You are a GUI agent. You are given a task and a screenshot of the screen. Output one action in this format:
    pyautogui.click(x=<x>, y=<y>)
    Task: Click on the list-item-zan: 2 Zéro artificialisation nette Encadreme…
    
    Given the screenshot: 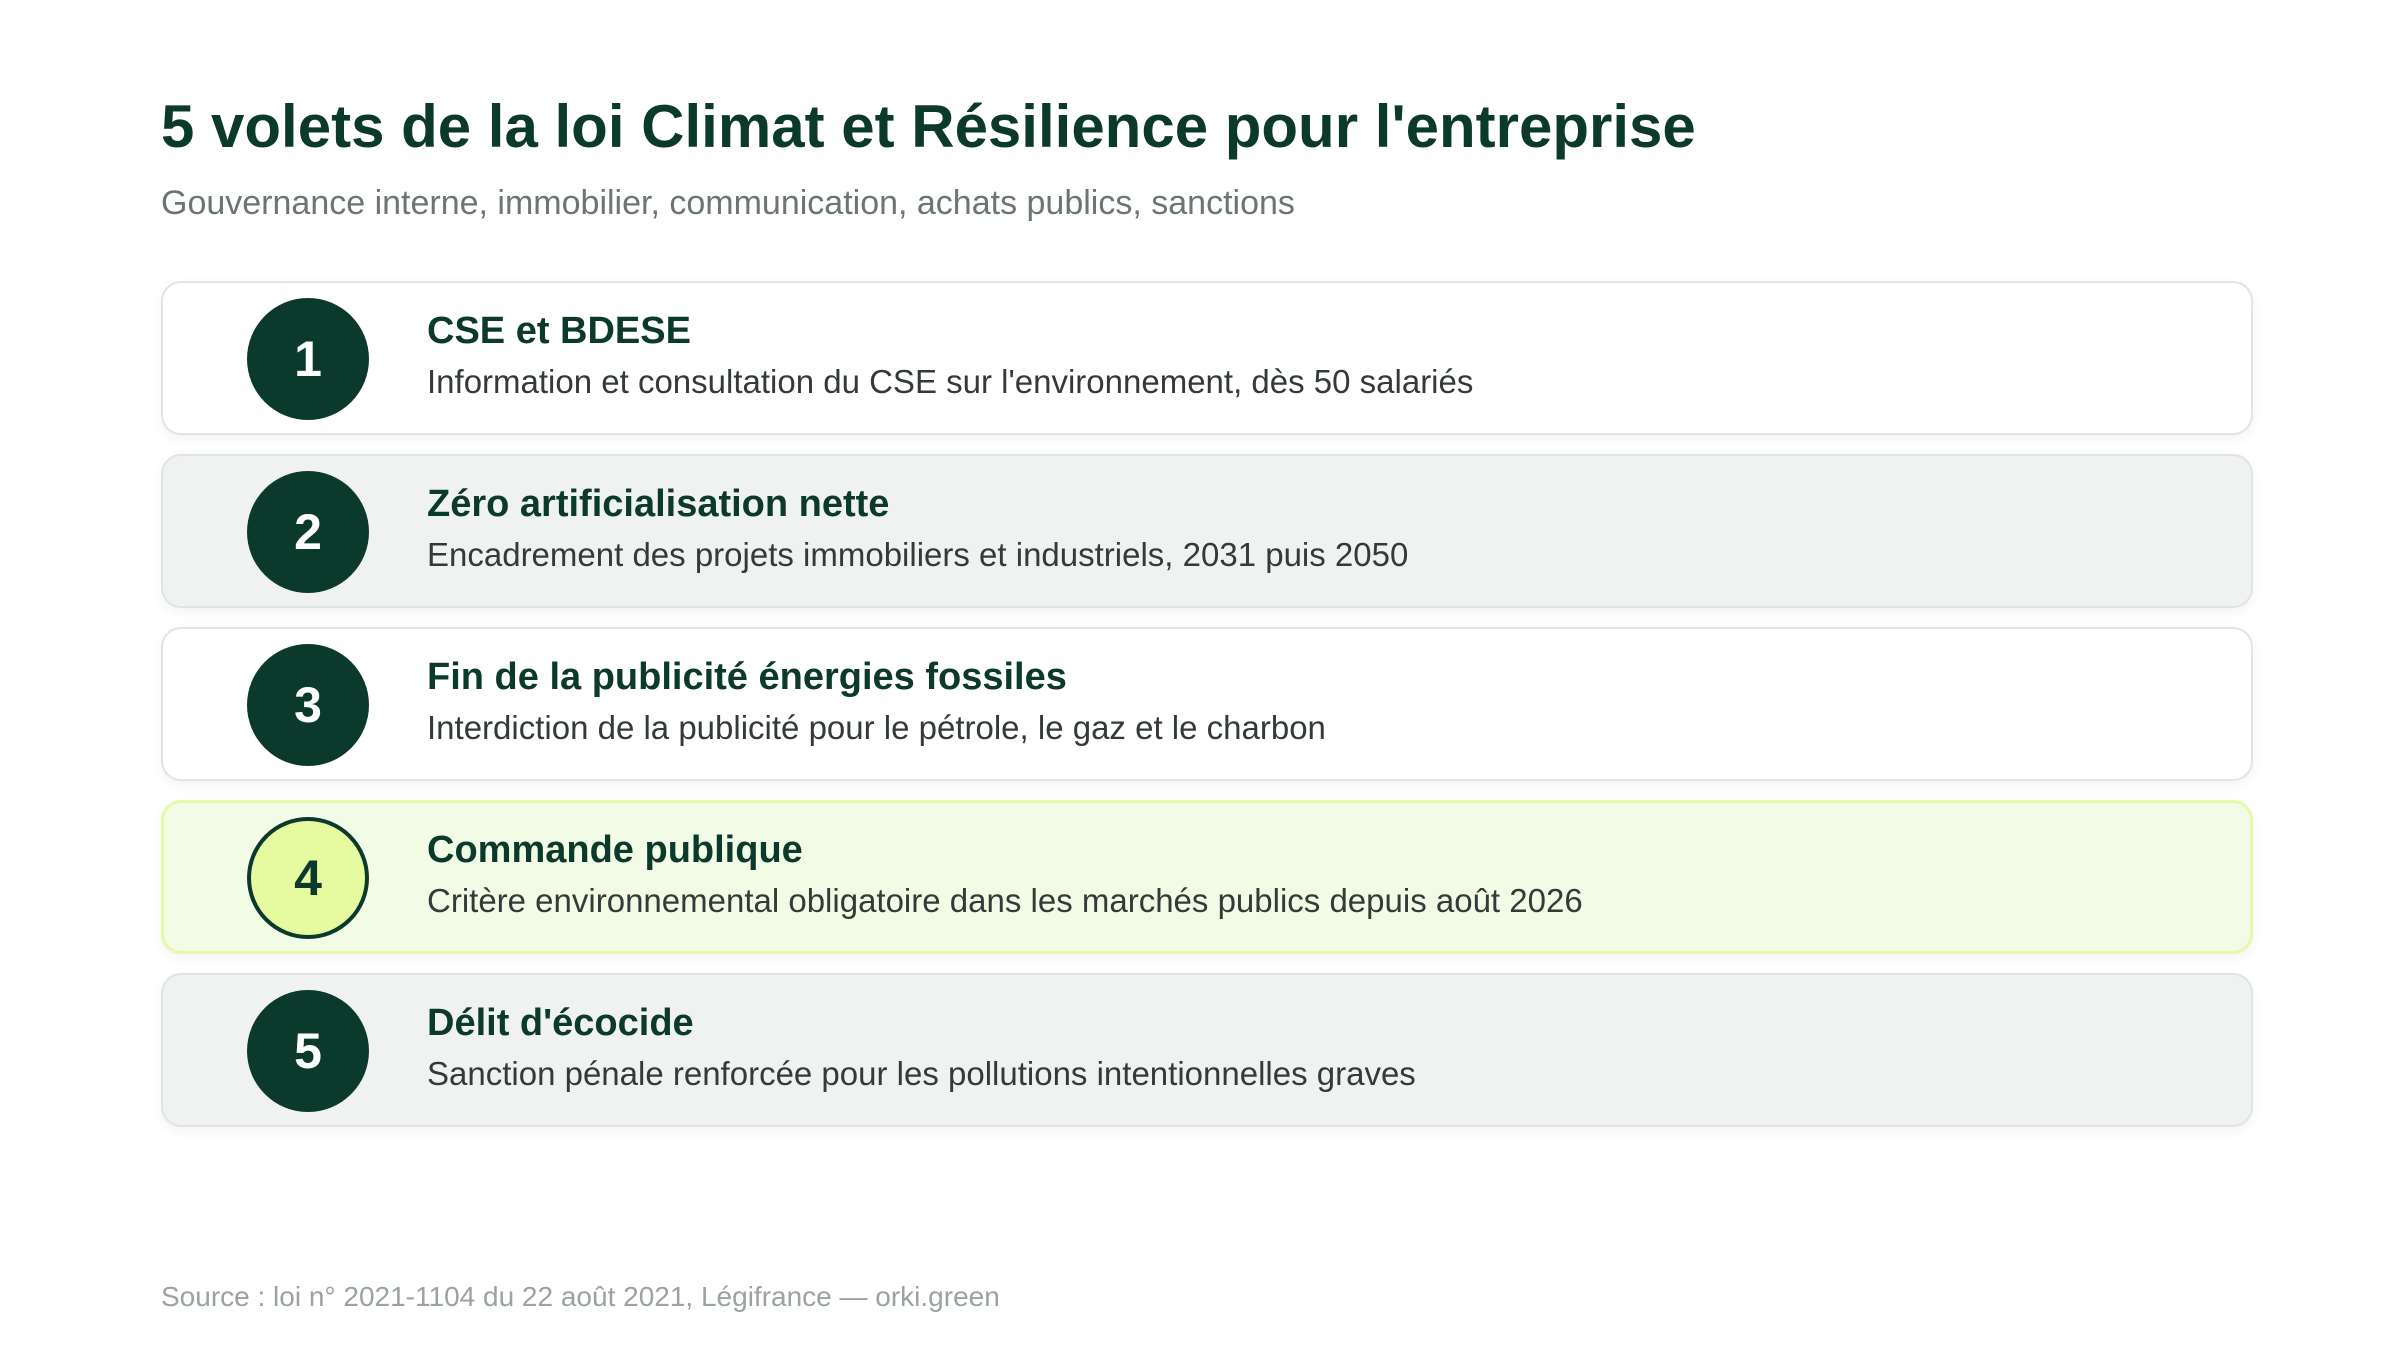 What is the action you would take?
    pyautogui.click(x=1207, y=531)
    